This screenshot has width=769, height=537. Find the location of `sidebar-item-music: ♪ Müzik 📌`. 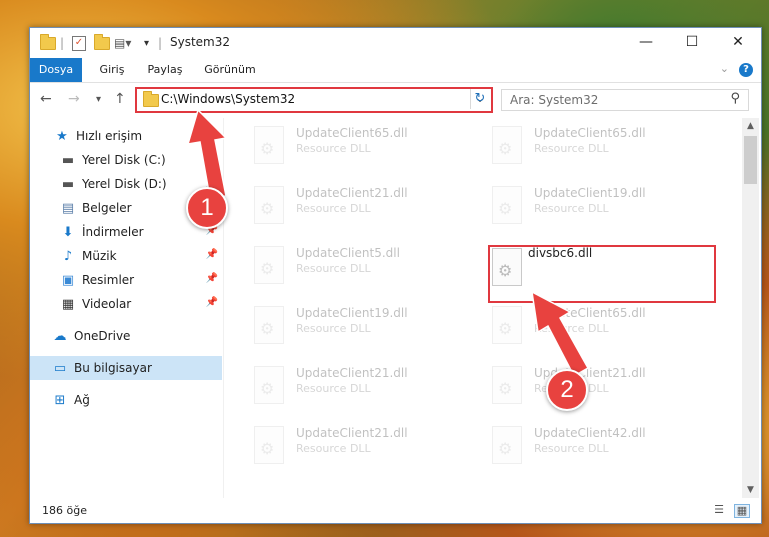

sidebar-item-music: ♪ Müzik 📌 is located at coordinates (126, 256).